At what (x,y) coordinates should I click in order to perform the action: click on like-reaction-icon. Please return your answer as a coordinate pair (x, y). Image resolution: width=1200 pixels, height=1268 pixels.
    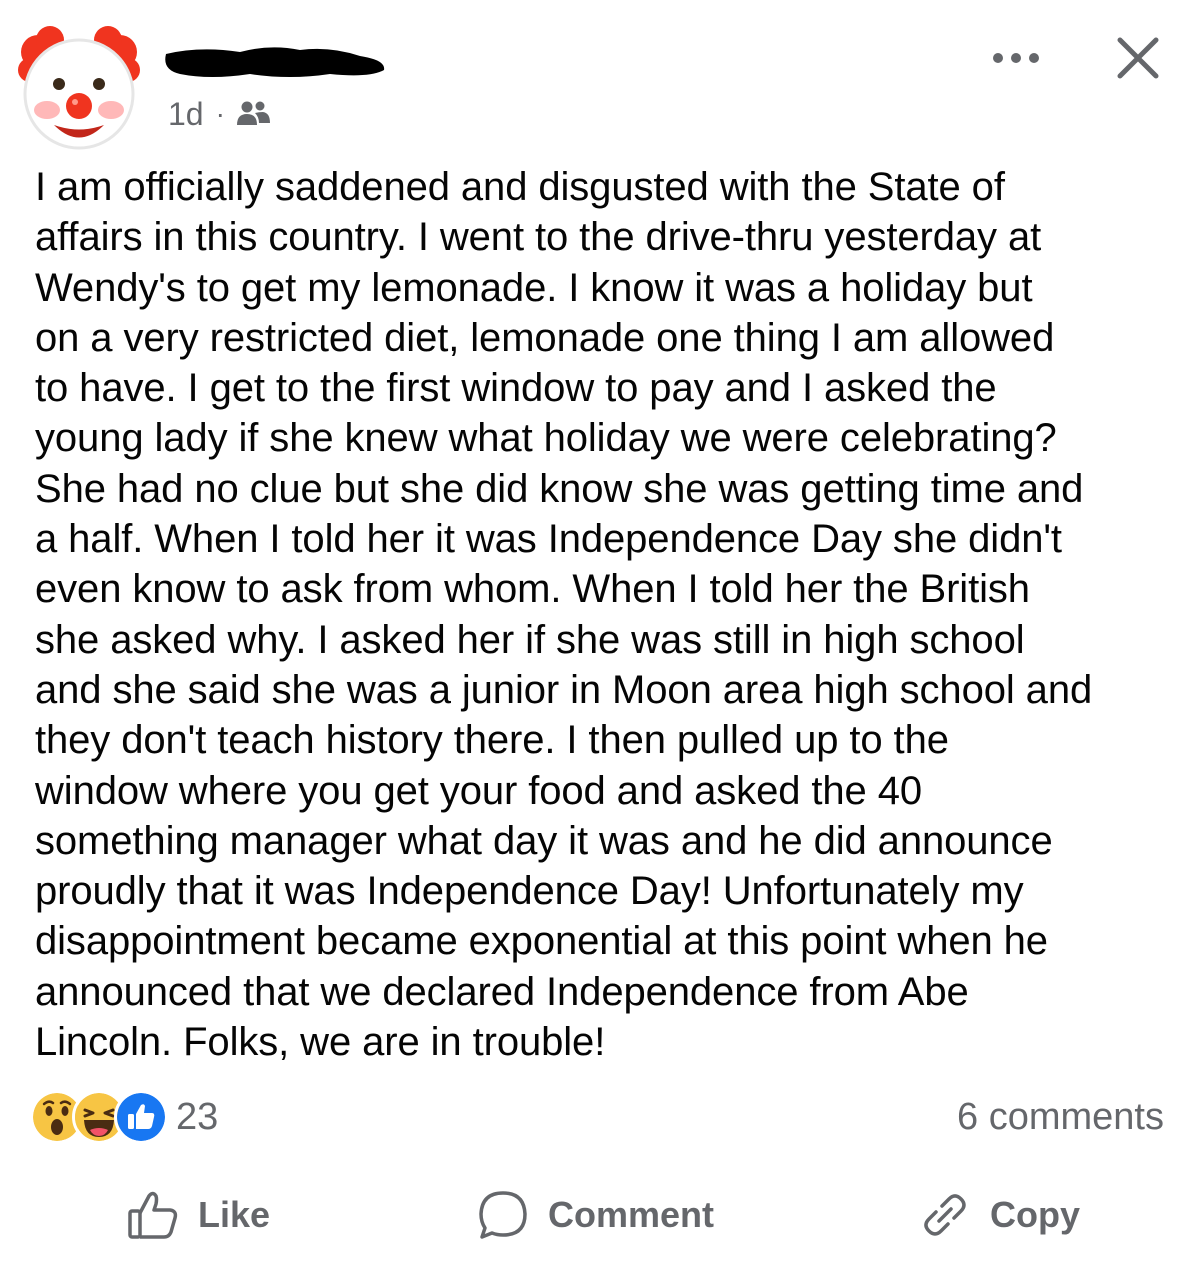
    Looking at the image, I should click on (141, 1117).